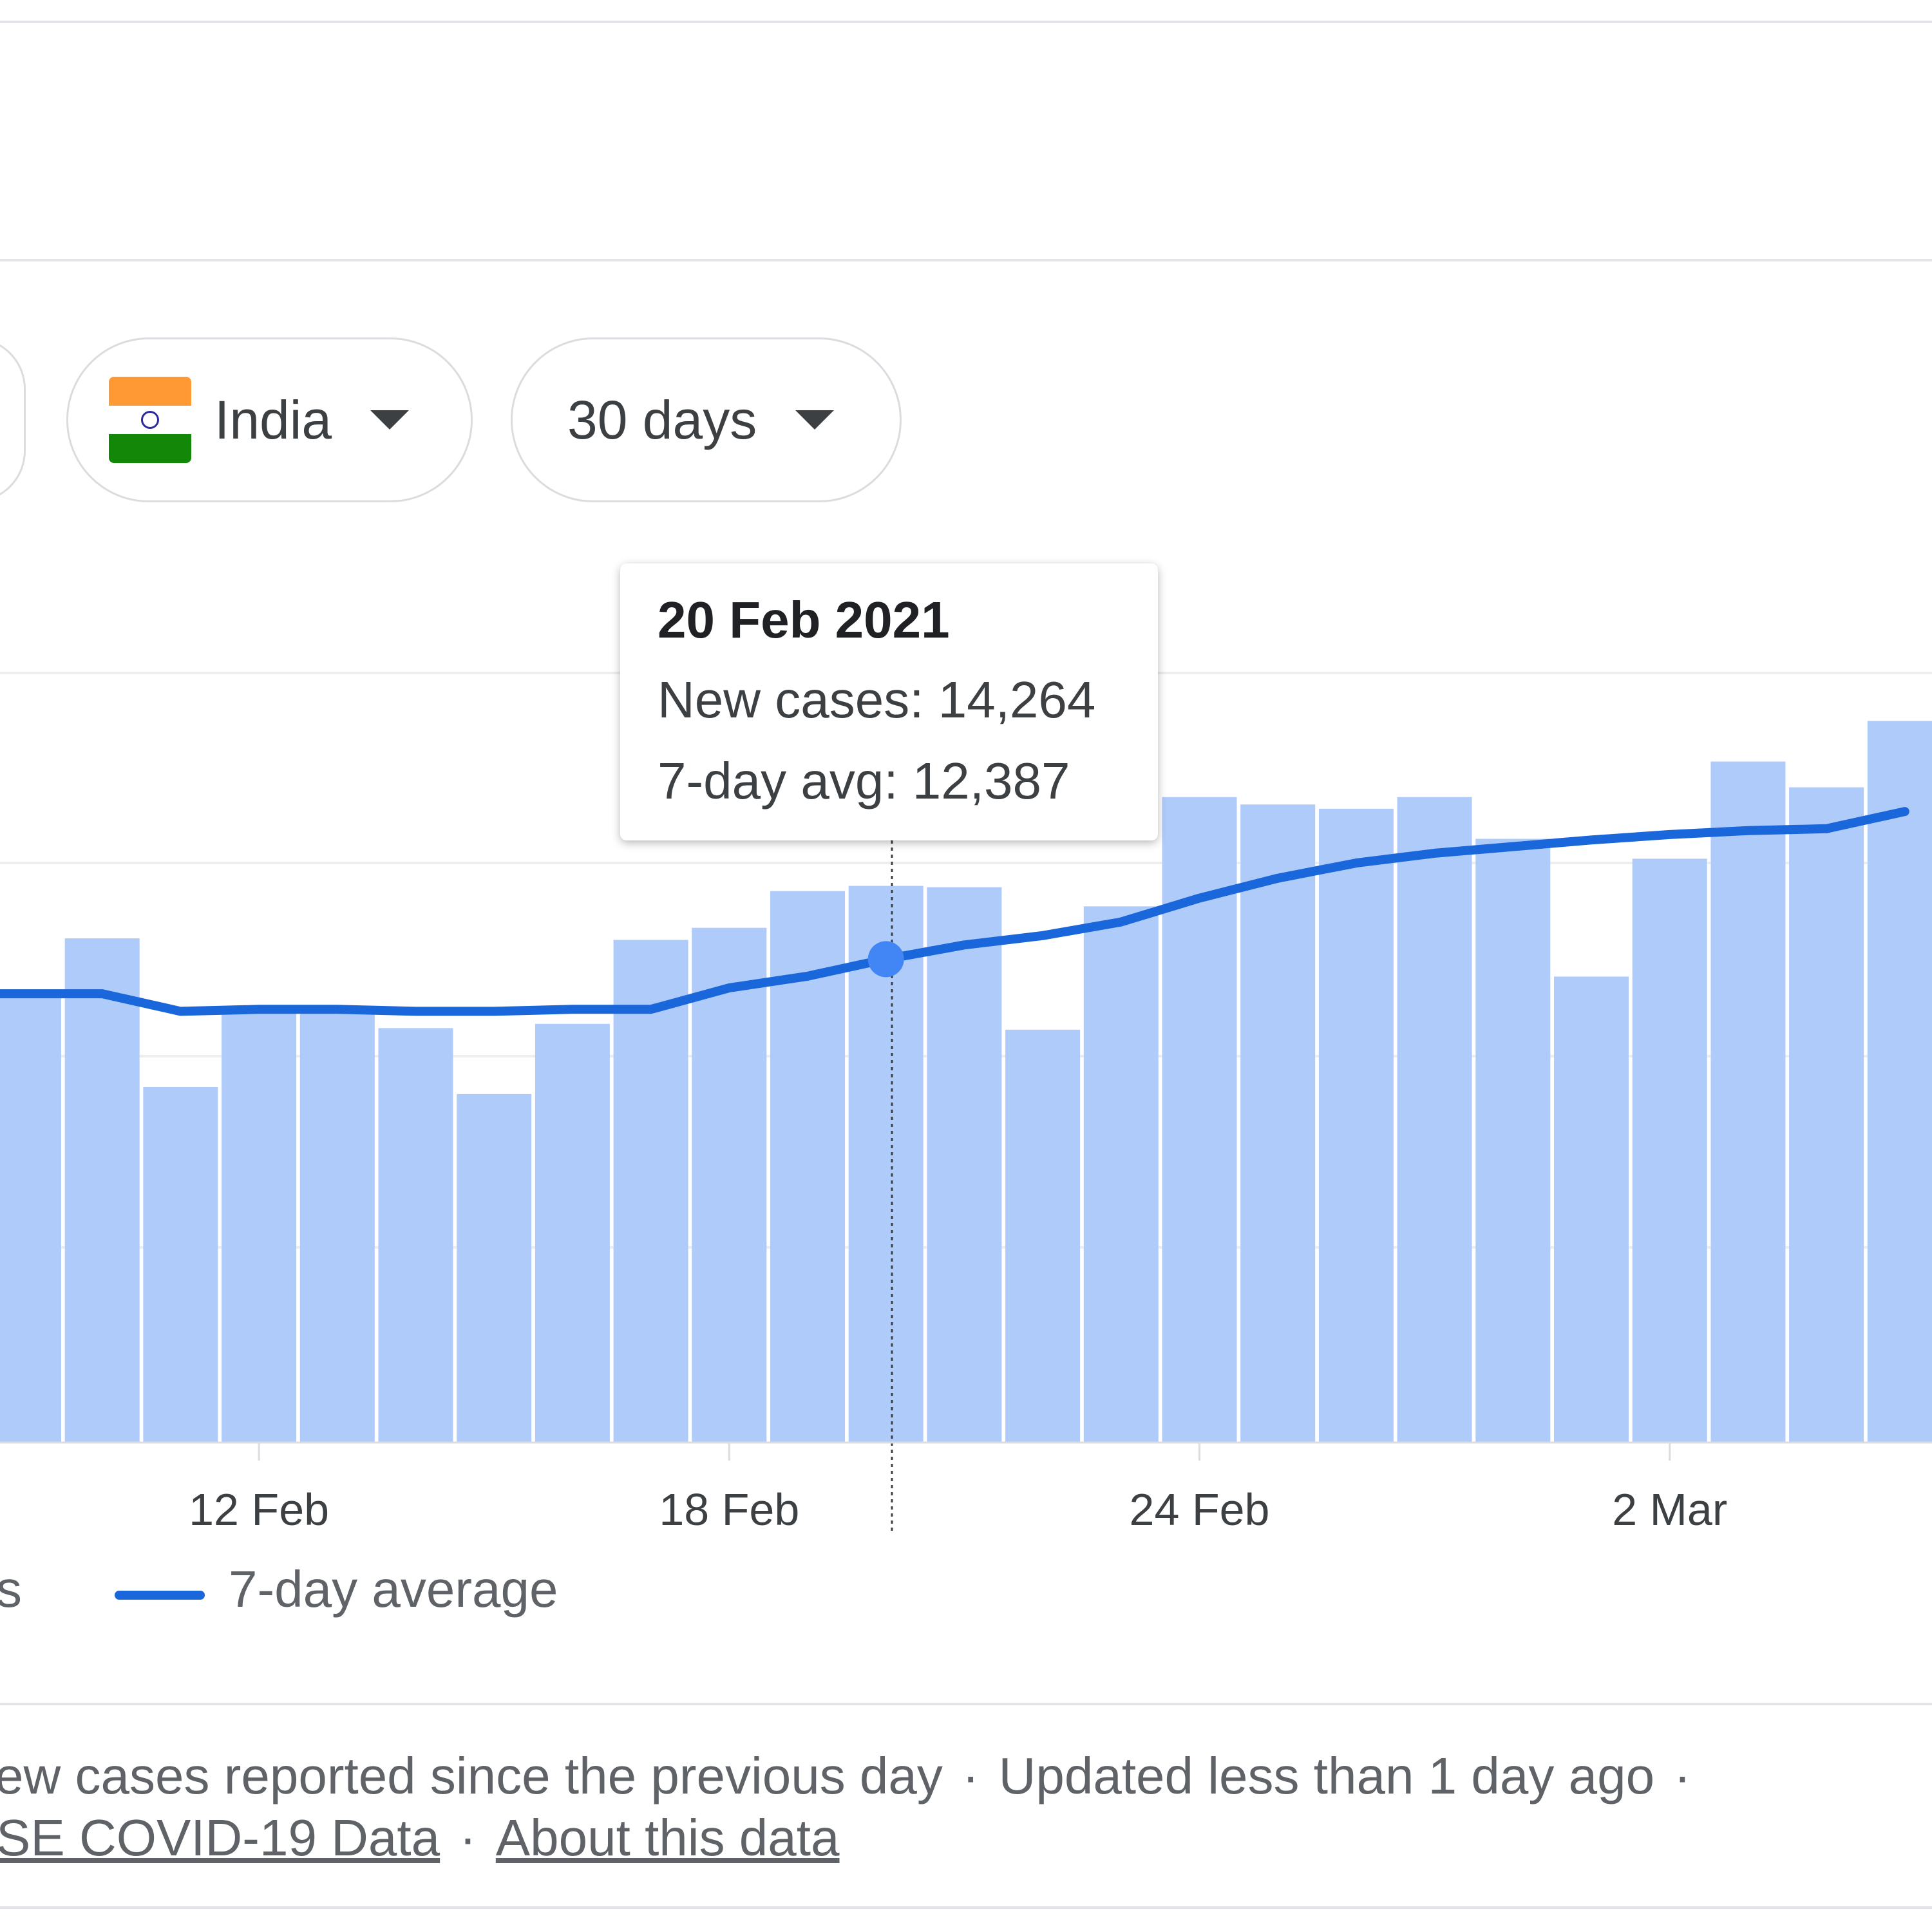 The image size is (1932, 1932). What do you see at coordinates (1900, 1082) in the screenshot?
I see `bar-5-mar` at bounding box center [1900, 1082].